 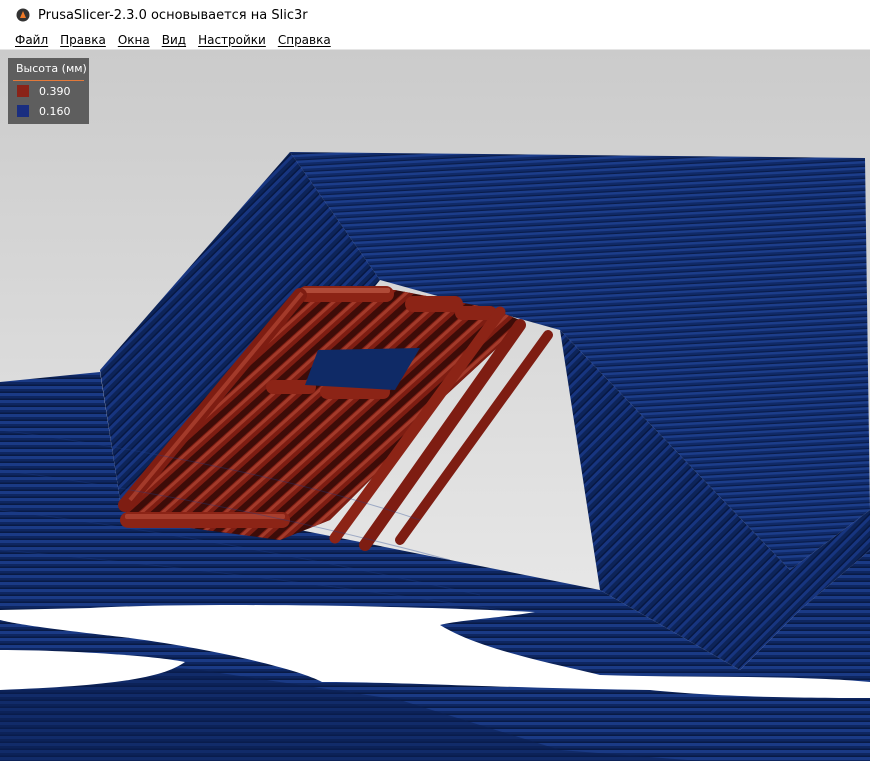 I want to click on window-title: PrusaSlicer-2.3.0 основывается на Slic3r, so click(x=173, y=15).